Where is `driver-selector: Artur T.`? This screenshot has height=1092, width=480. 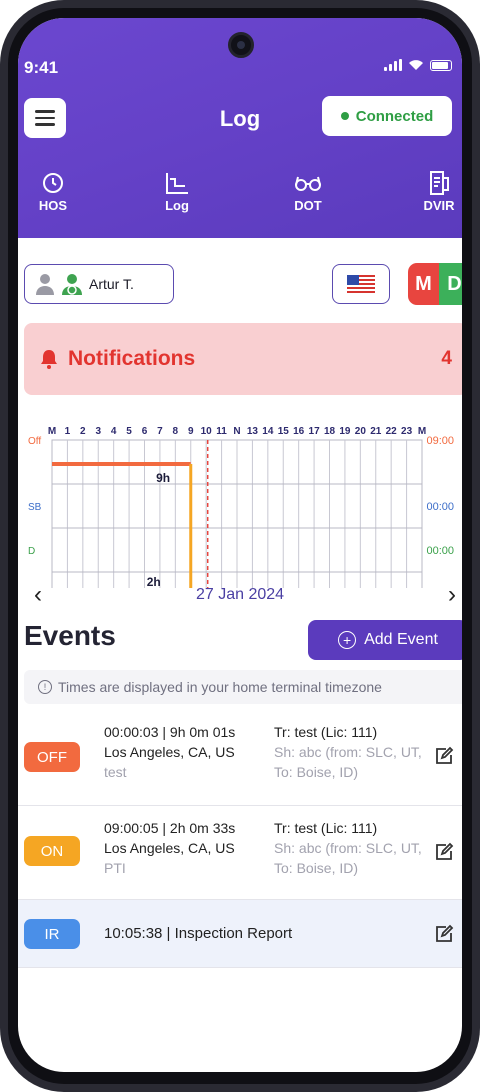 driver-selector: Artur T. is located at coordinates (99, 284).